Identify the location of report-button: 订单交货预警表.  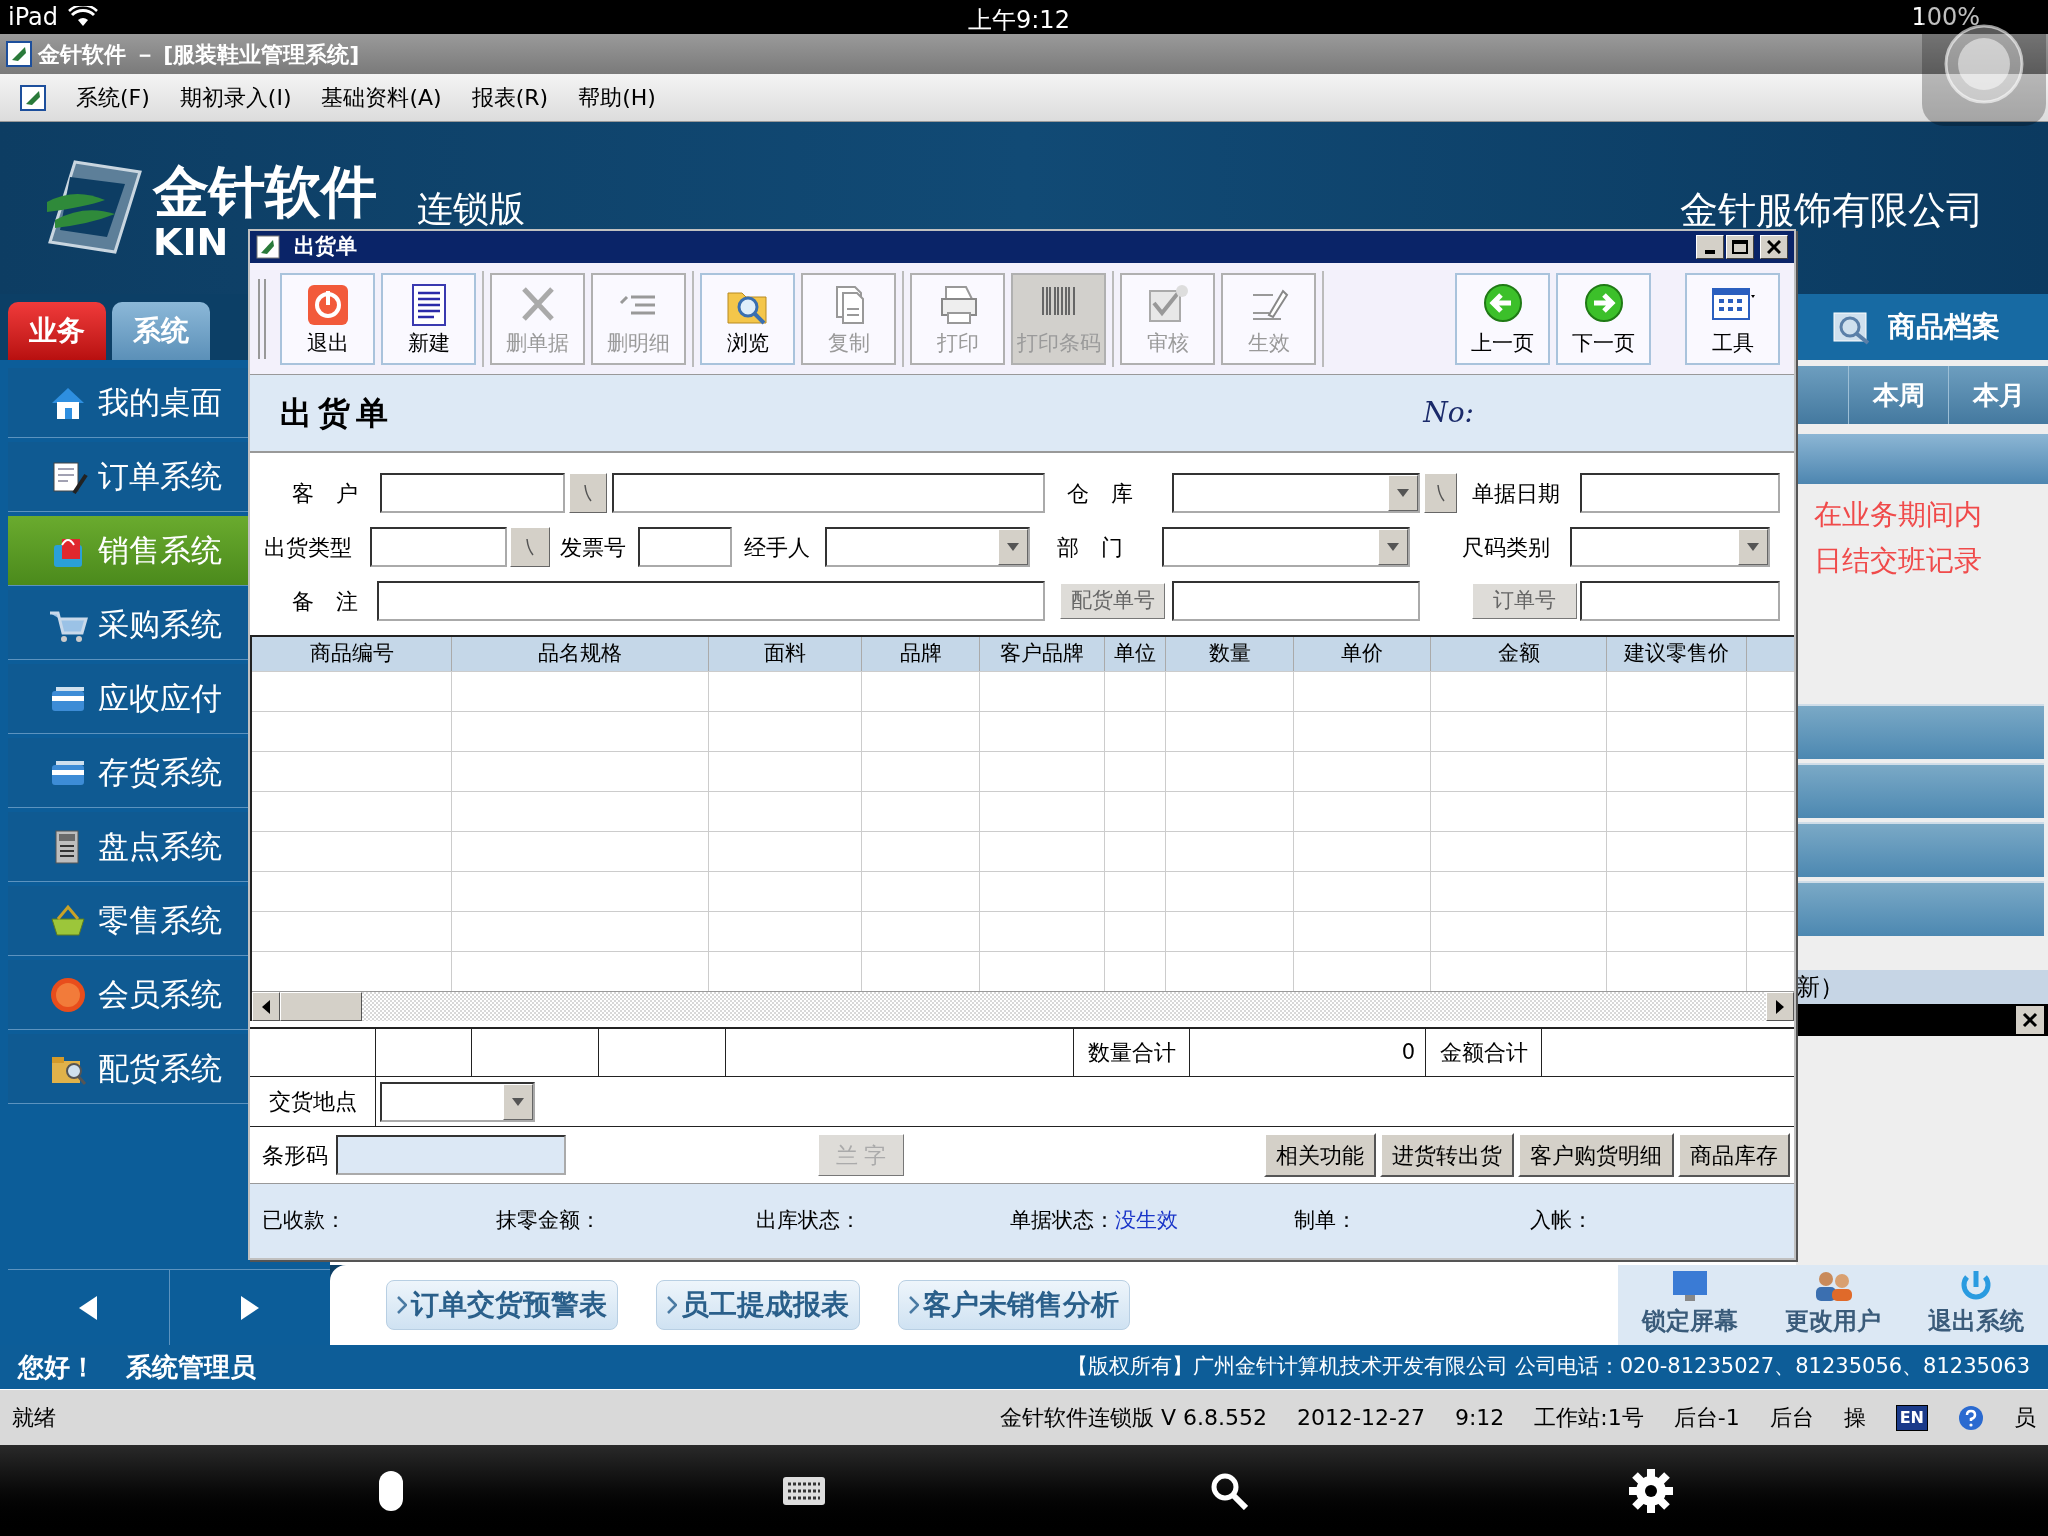
(502, 1305).